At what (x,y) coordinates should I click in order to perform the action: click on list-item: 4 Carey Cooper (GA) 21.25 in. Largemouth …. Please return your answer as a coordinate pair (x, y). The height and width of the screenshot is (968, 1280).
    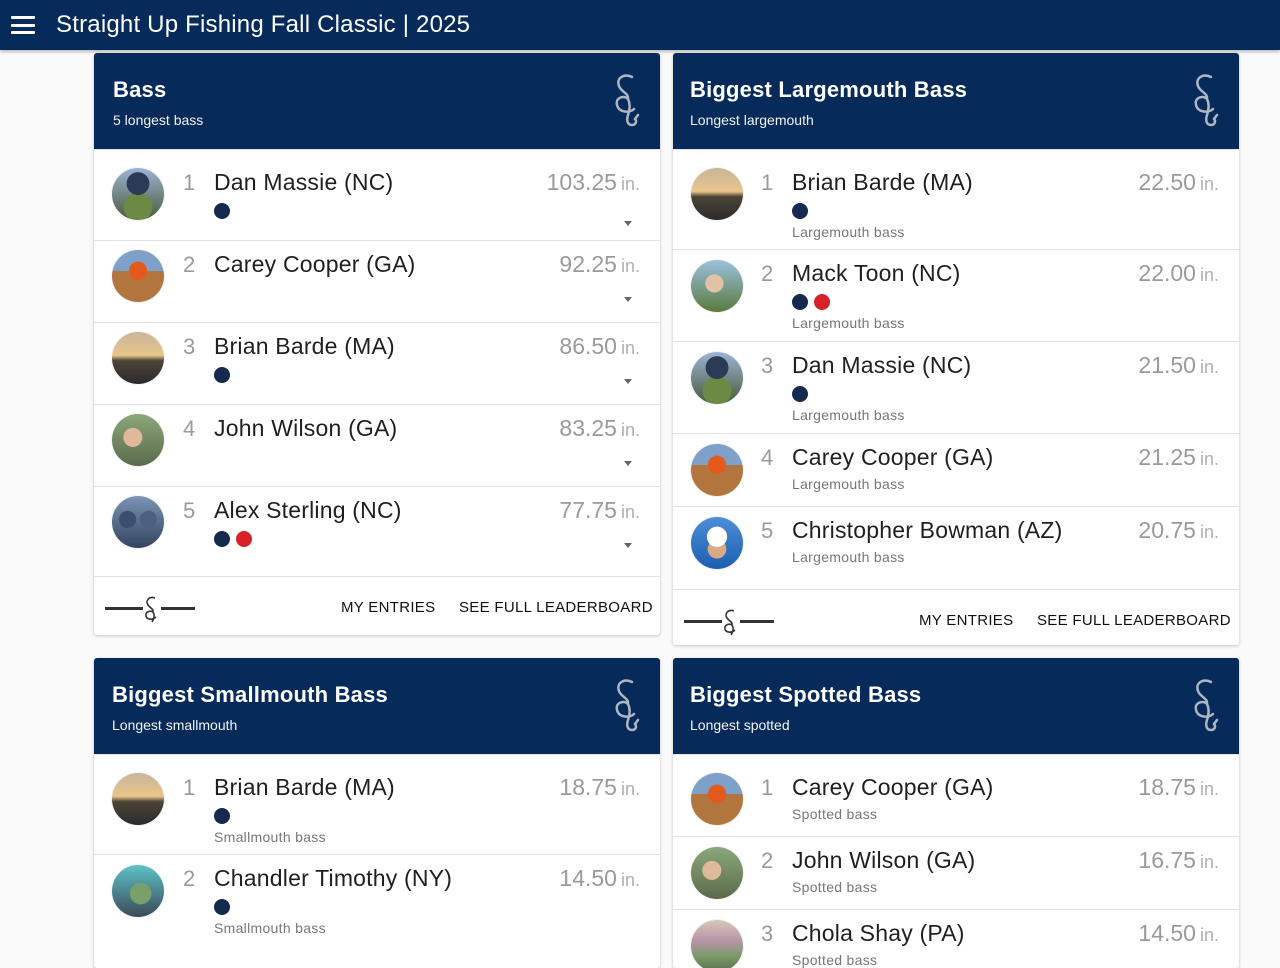
    Looking at the image, I should click on (956, 469).